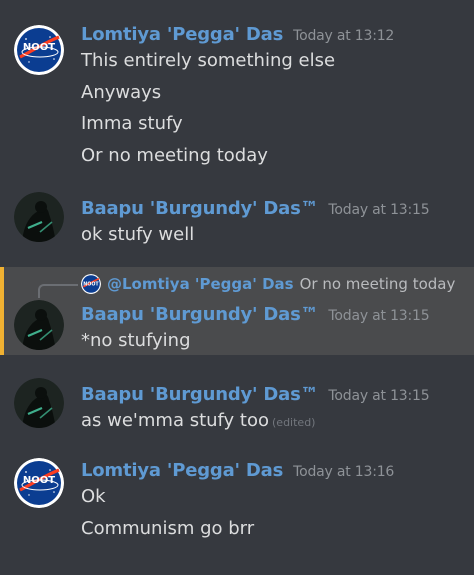  Describe the element at coordinates (378, 284) in the screenshot. I see `reply-snippet: Or no meeting today` at that location.